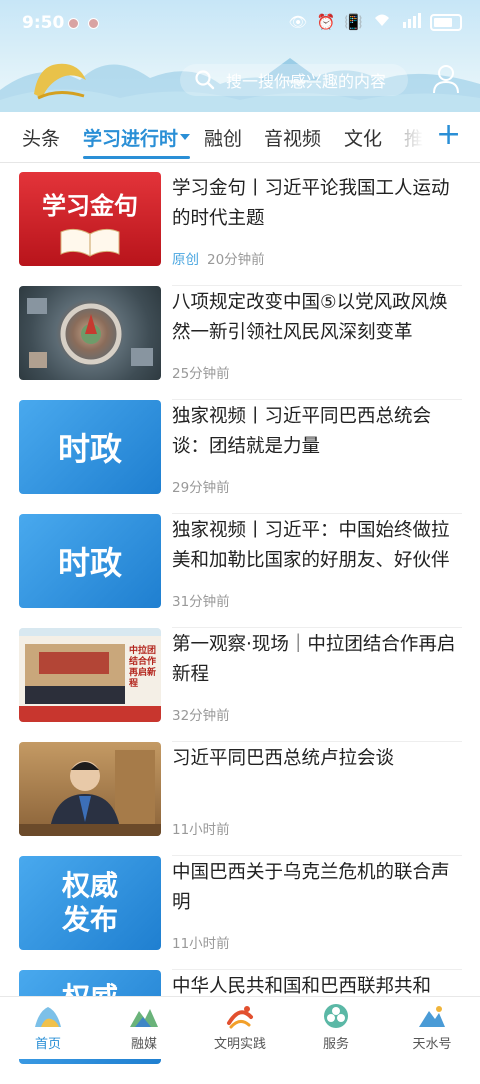 The height and width of the screenshot is (1084, 480). I want to click on mountain-icon, so click(144, 1018).